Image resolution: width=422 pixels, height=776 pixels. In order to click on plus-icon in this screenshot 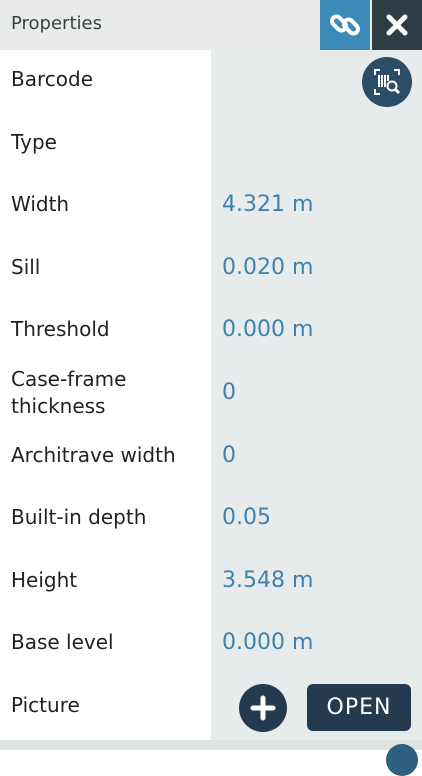, I will do `click(263, 708)`.